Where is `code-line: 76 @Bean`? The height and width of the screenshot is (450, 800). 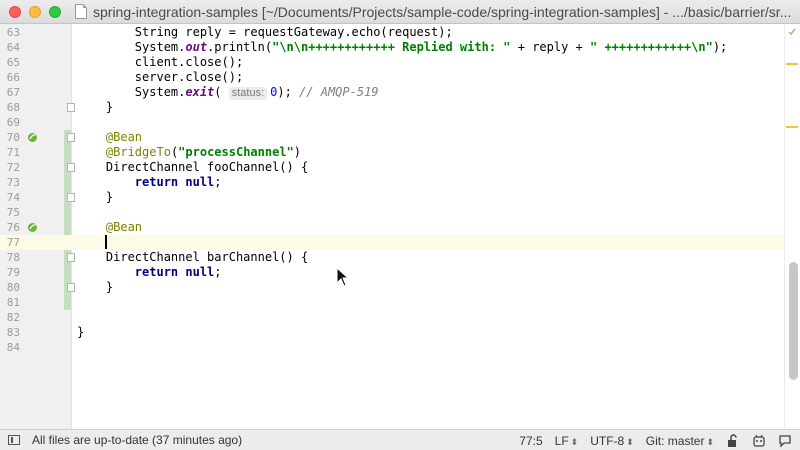
code-line: 76 @Bean is located at coordinates (400, 227).